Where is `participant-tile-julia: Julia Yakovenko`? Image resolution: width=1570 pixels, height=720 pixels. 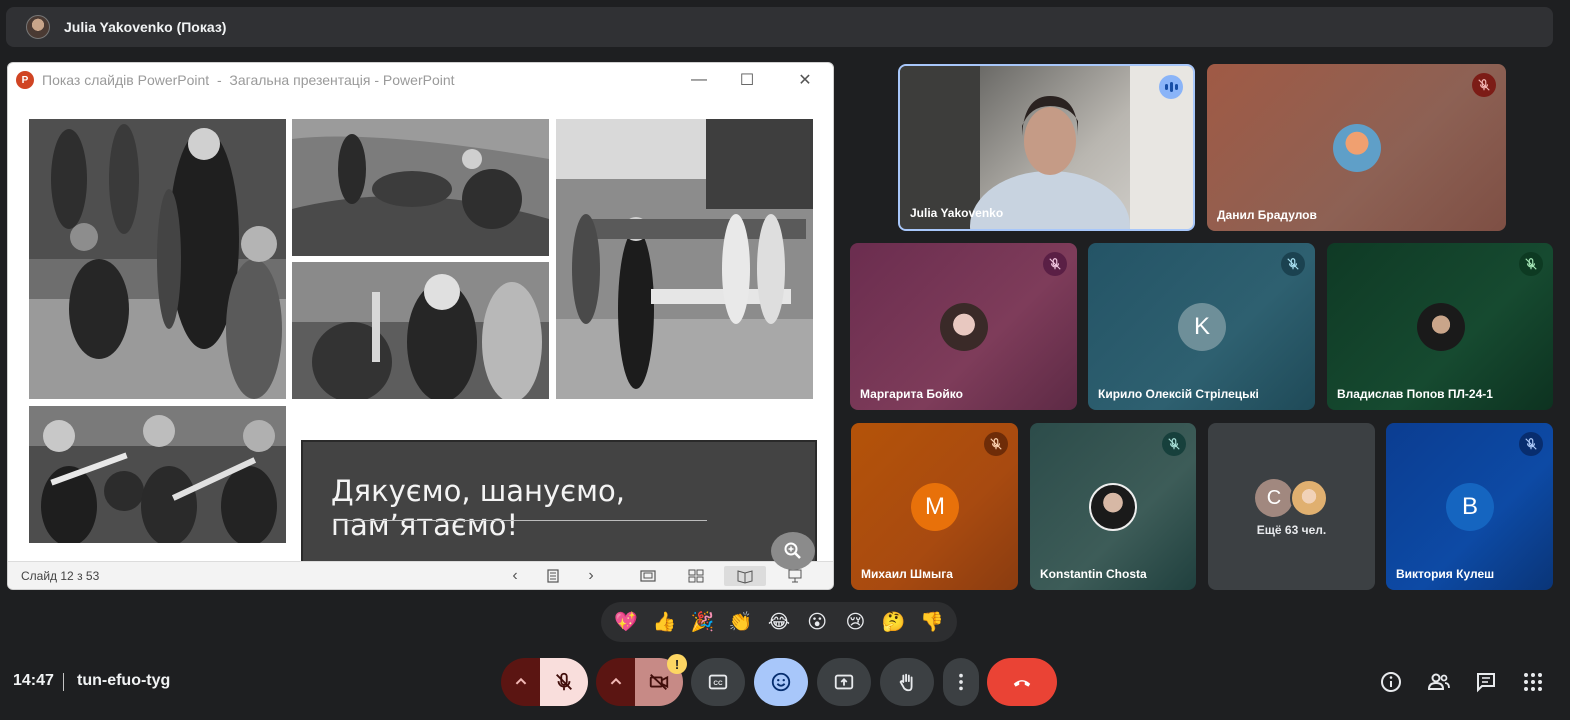 participant-tile-julia: Julia Yakovenko is located at coordinates (1046, 147).